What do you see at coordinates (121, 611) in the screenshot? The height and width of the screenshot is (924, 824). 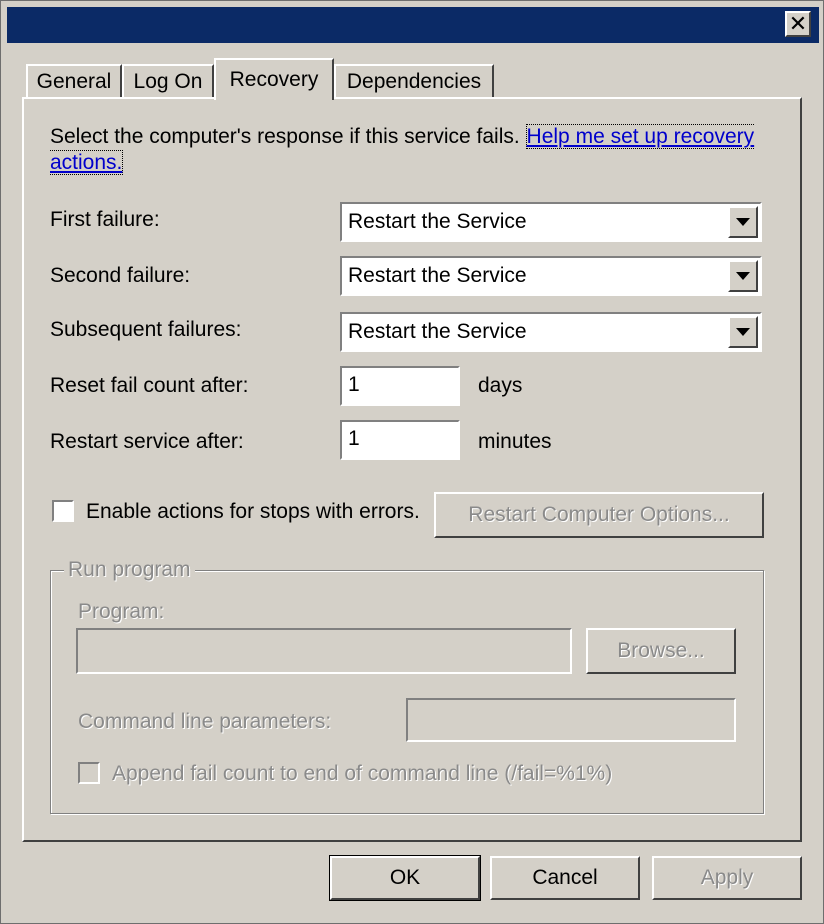 I see `program-label: Program:` at bounding box center [121, 611].